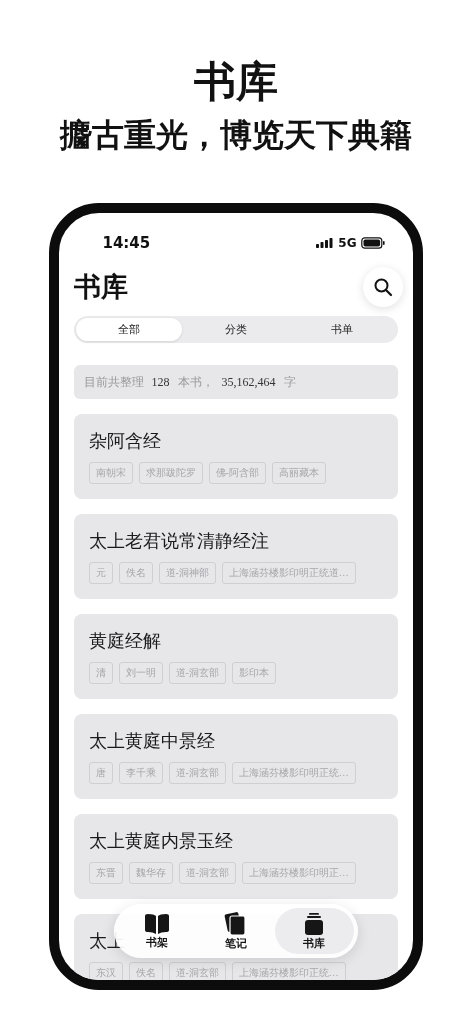  I want to click on book-title: 太上老君说常清静经注, so click(178, 541).